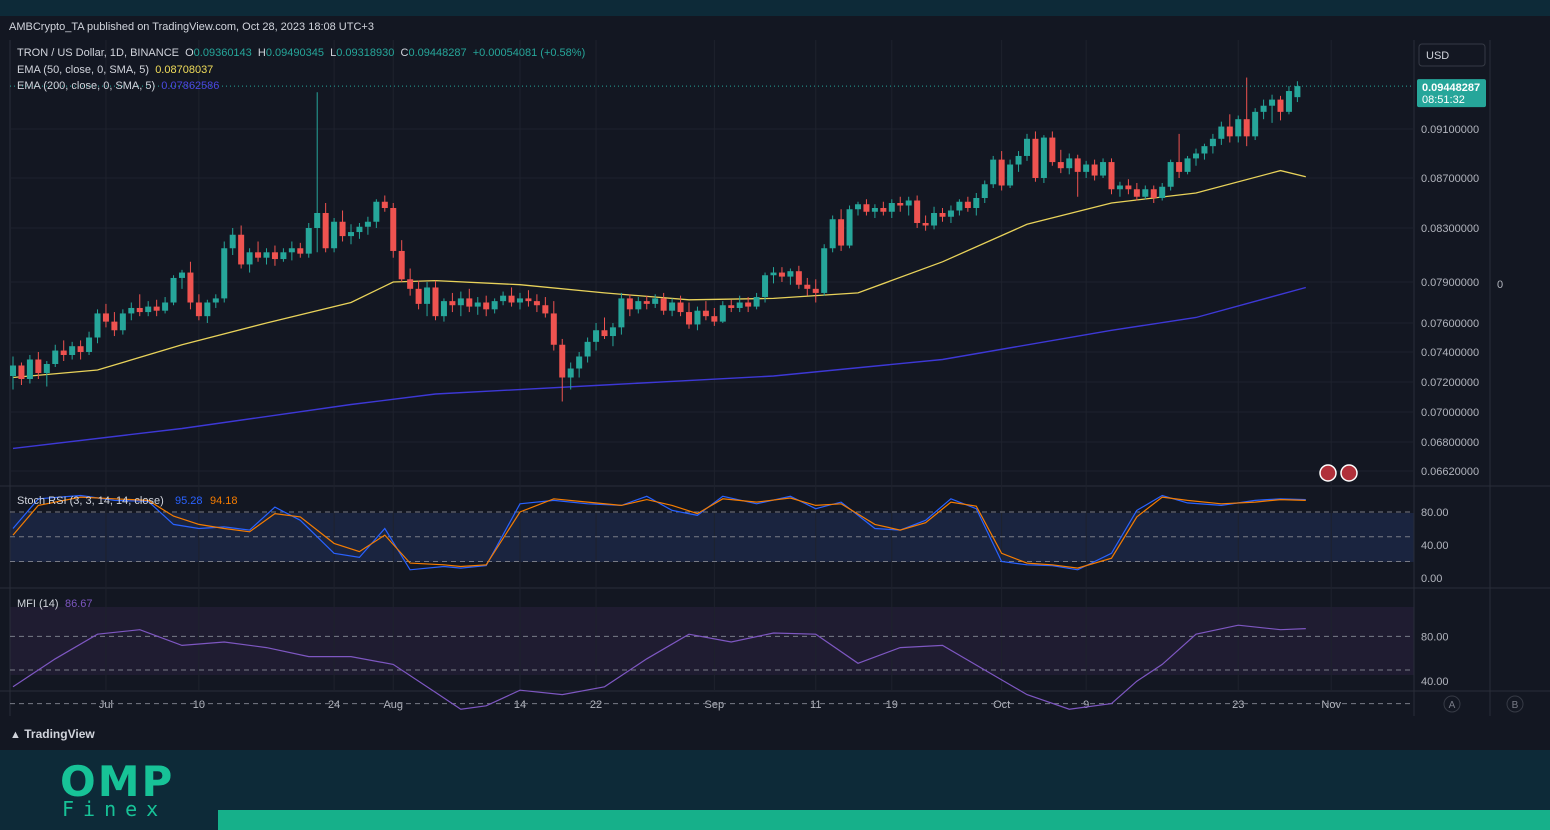  Describe the element at coordinates (15, 735) in the screenshot. I see `tv-logo-icon: ▲` at that location.